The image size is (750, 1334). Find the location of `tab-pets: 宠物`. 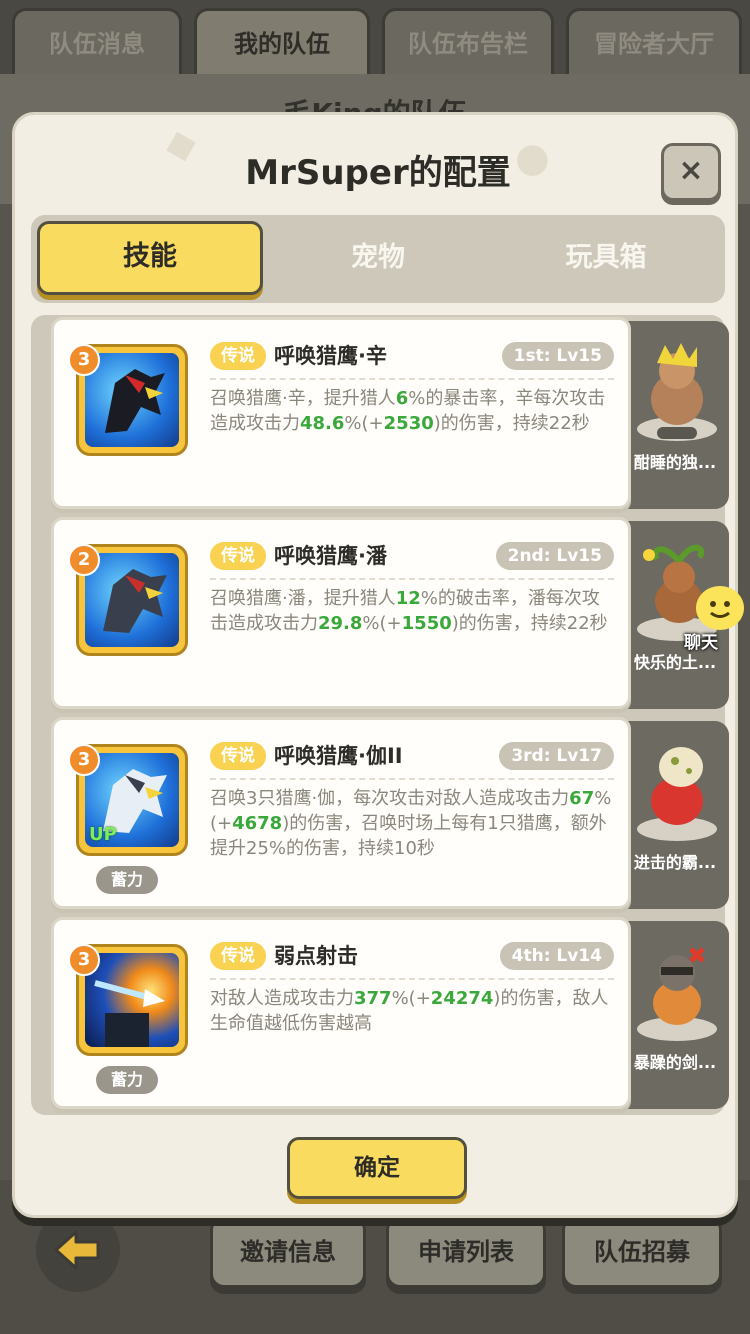

tab-pets: 宠物 is located at coordinates (378, 258).